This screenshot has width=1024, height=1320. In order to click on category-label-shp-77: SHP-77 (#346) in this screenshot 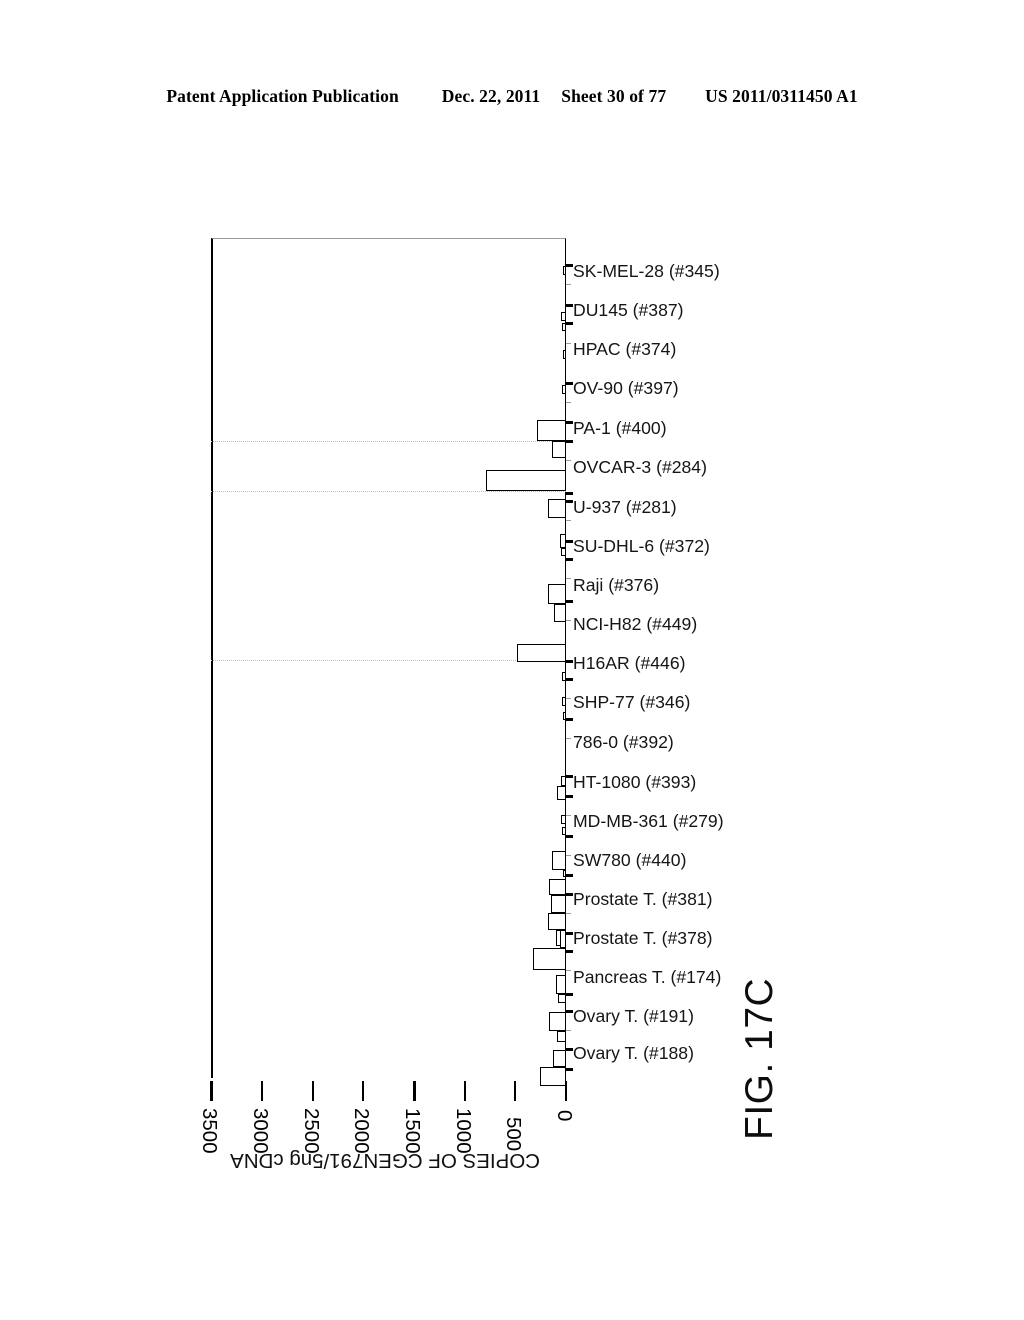, I will do `click(632, 702)`.